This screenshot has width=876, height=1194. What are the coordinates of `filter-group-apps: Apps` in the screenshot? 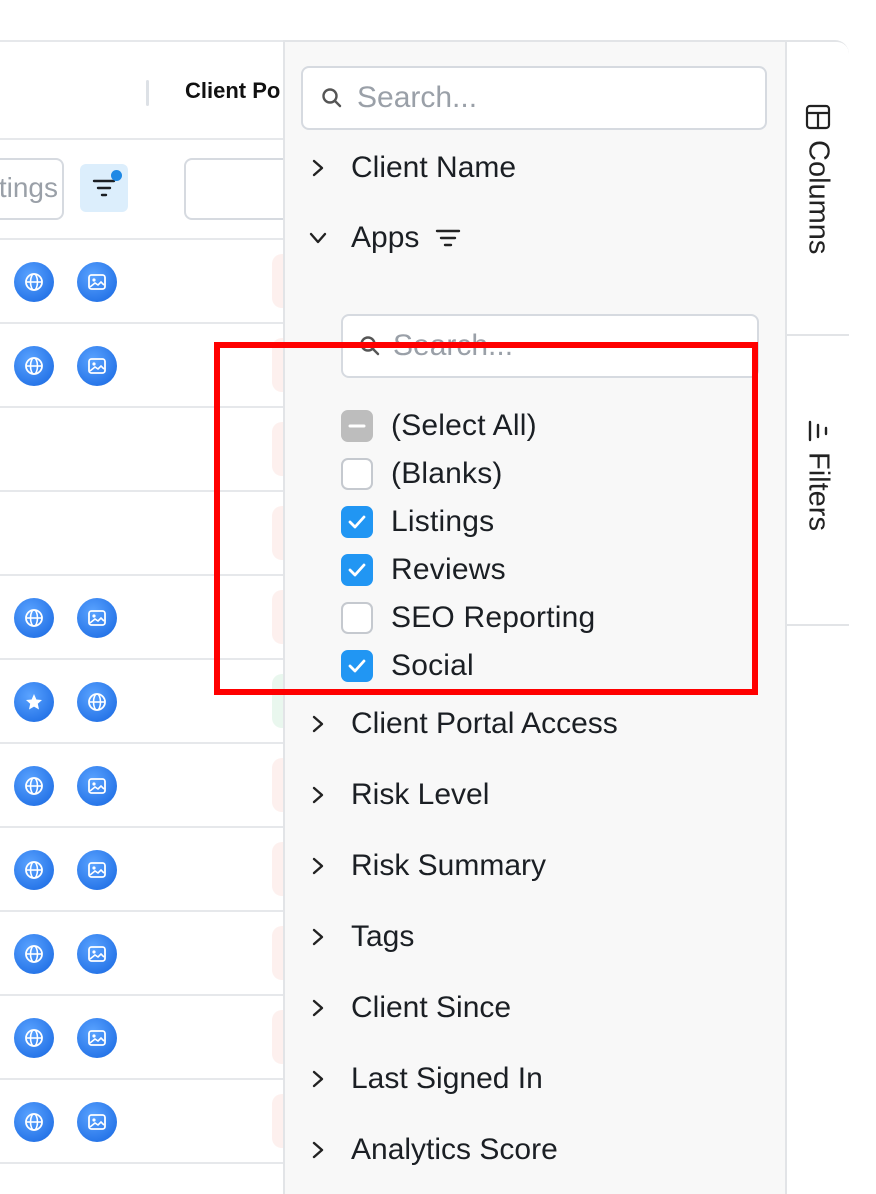 It's located at (535, 238).